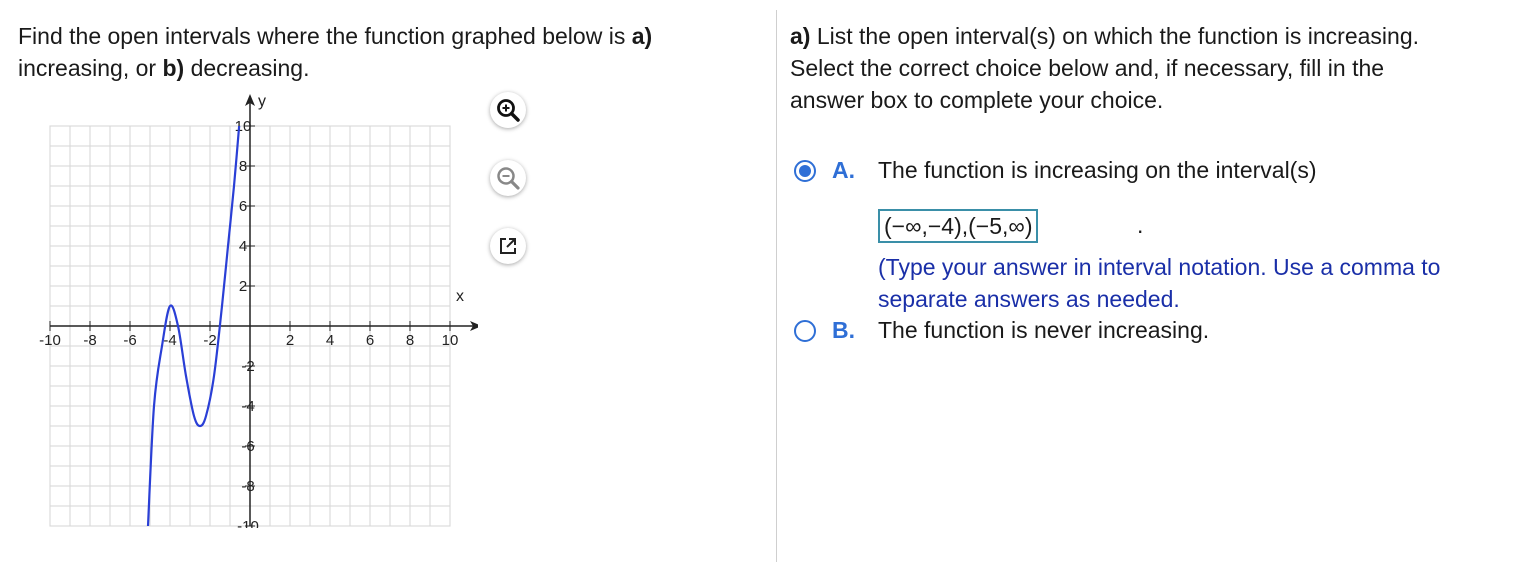  I want to click on part-a-label: a), so click(800, 36).